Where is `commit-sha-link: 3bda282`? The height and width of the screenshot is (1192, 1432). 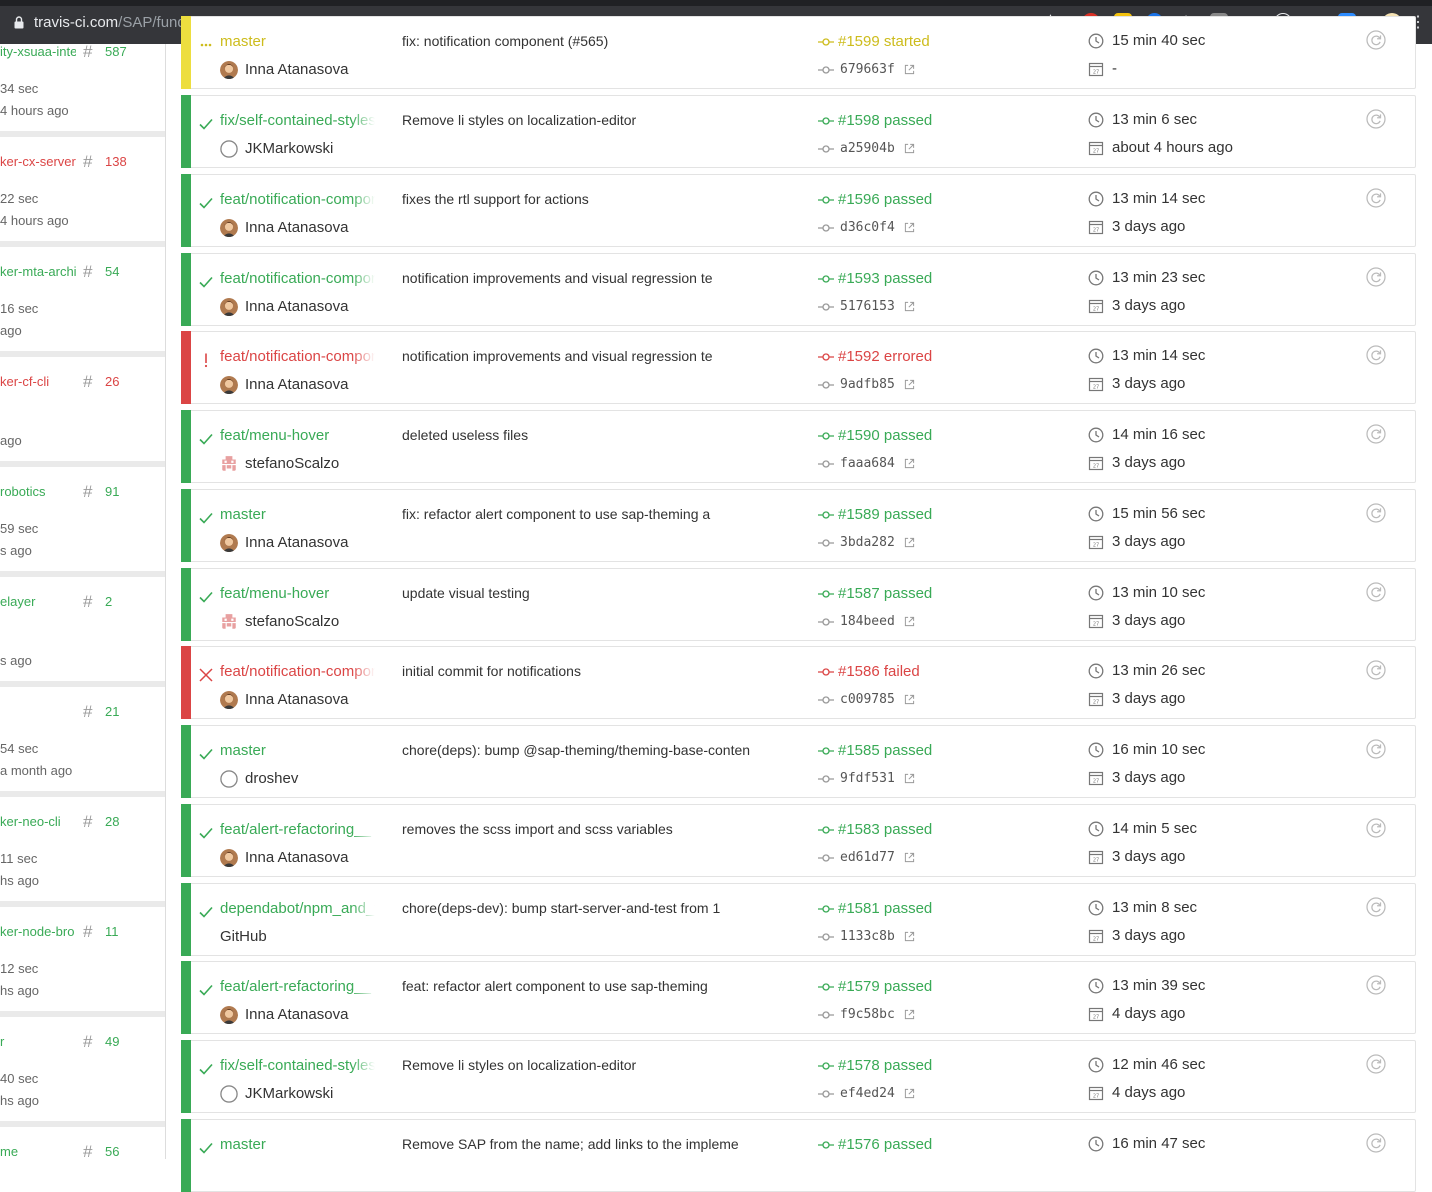
commit-sha-link: 3bda282 is located at coordinates (867, 542).